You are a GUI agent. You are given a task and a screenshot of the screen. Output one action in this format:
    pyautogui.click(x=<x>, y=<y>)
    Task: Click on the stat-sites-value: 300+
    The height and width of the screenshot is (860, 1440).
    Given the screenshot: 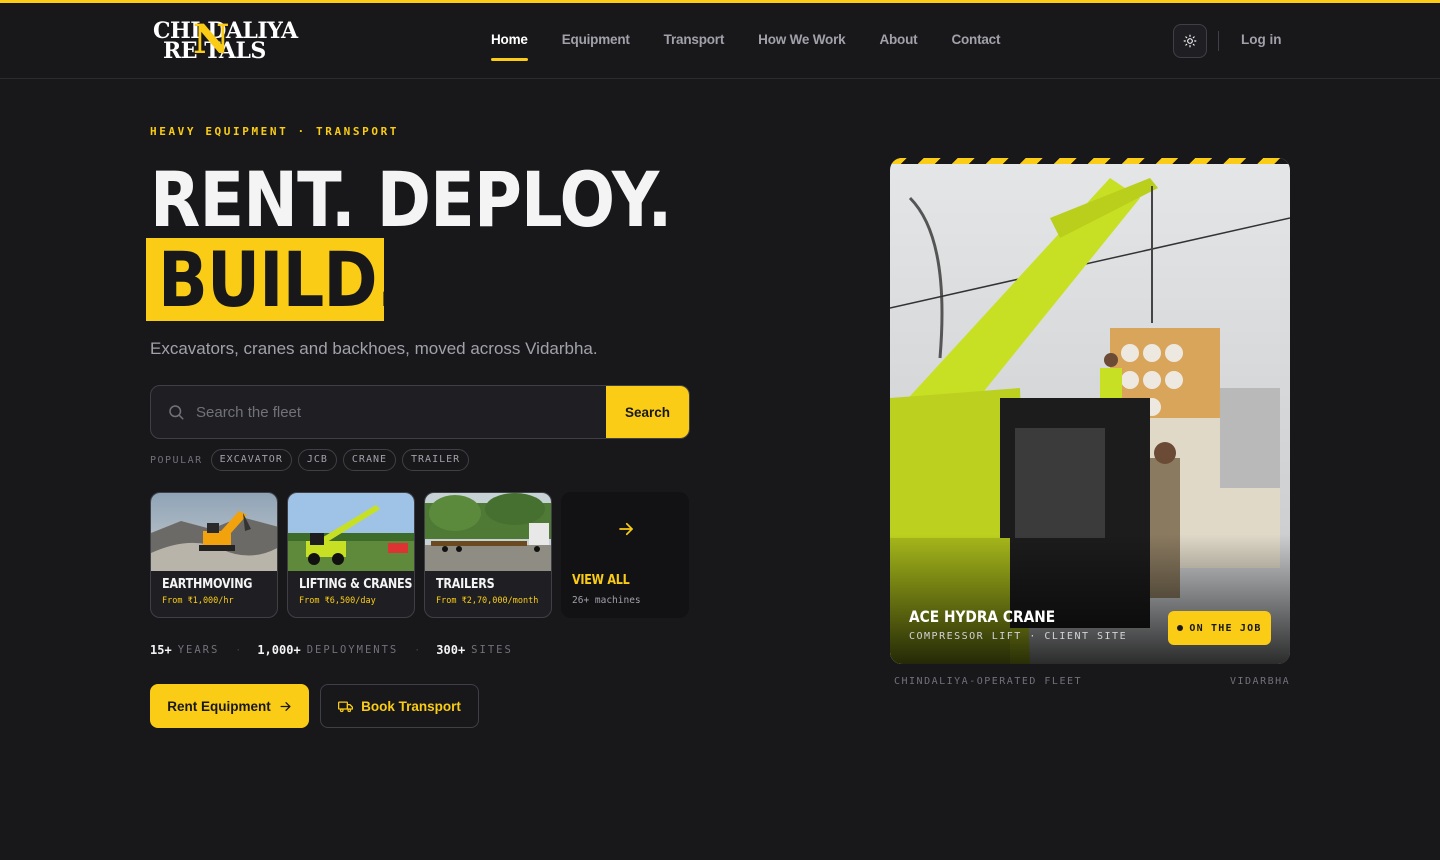 What is the action you would take?
    pyautogui.click(x=451, y=650)
    